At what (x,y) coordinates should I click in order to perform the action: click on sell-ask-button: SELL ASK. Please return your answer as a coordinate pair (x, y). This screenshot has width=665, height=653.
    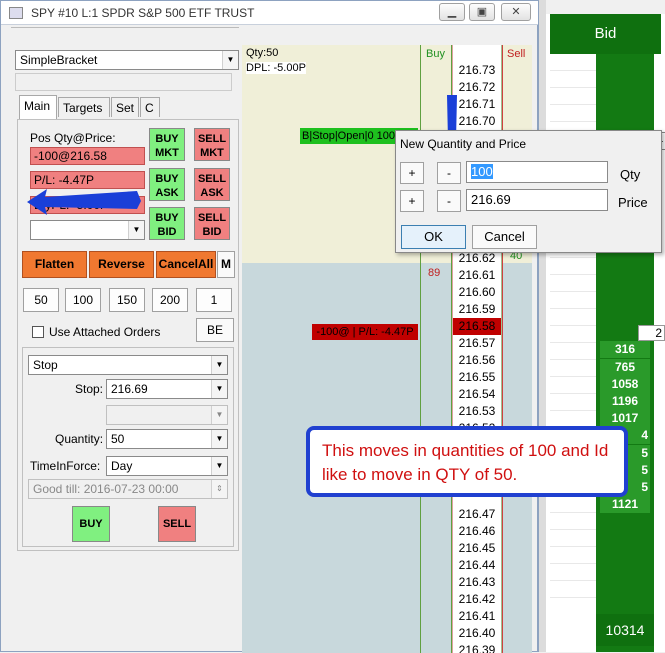
    Looking at the image, I should click on (212, 184).